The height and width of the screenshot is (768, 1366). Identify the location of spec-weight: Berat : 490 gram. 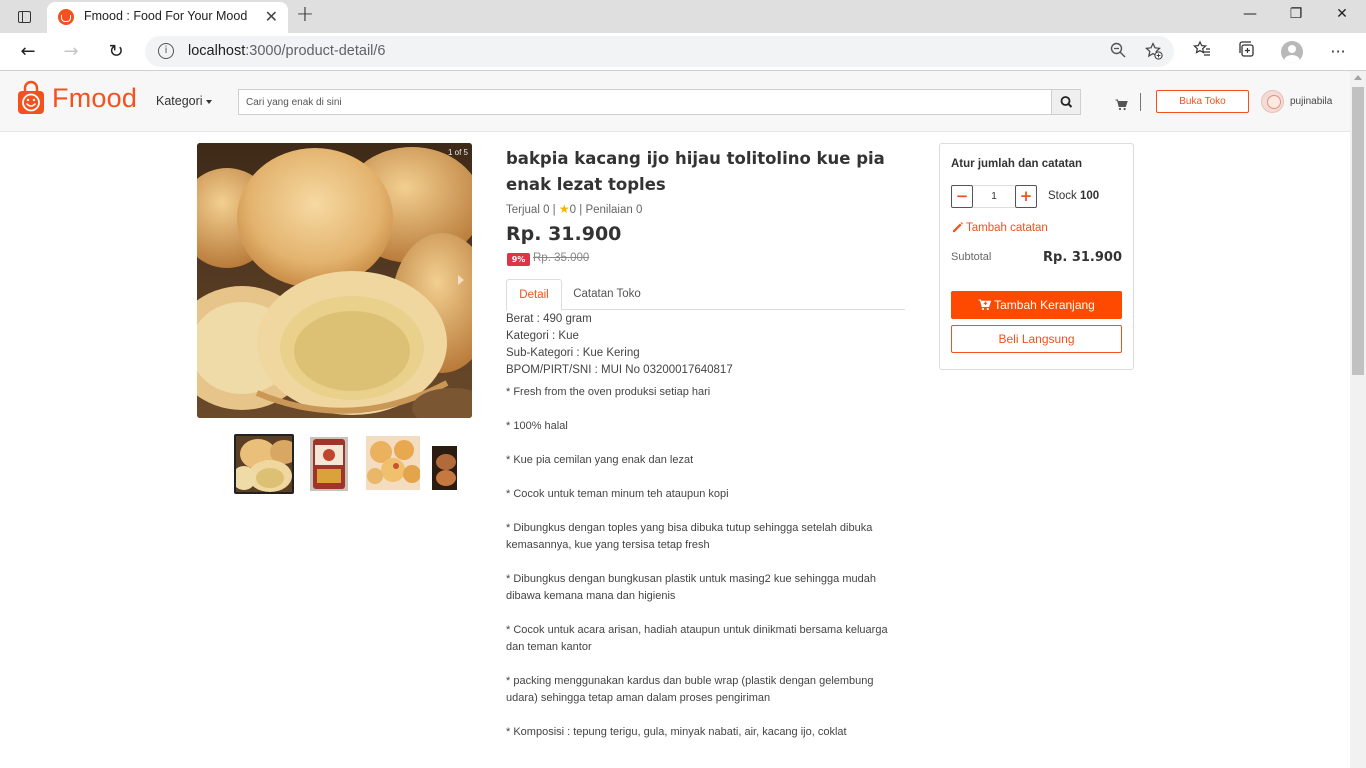
(549, 319).